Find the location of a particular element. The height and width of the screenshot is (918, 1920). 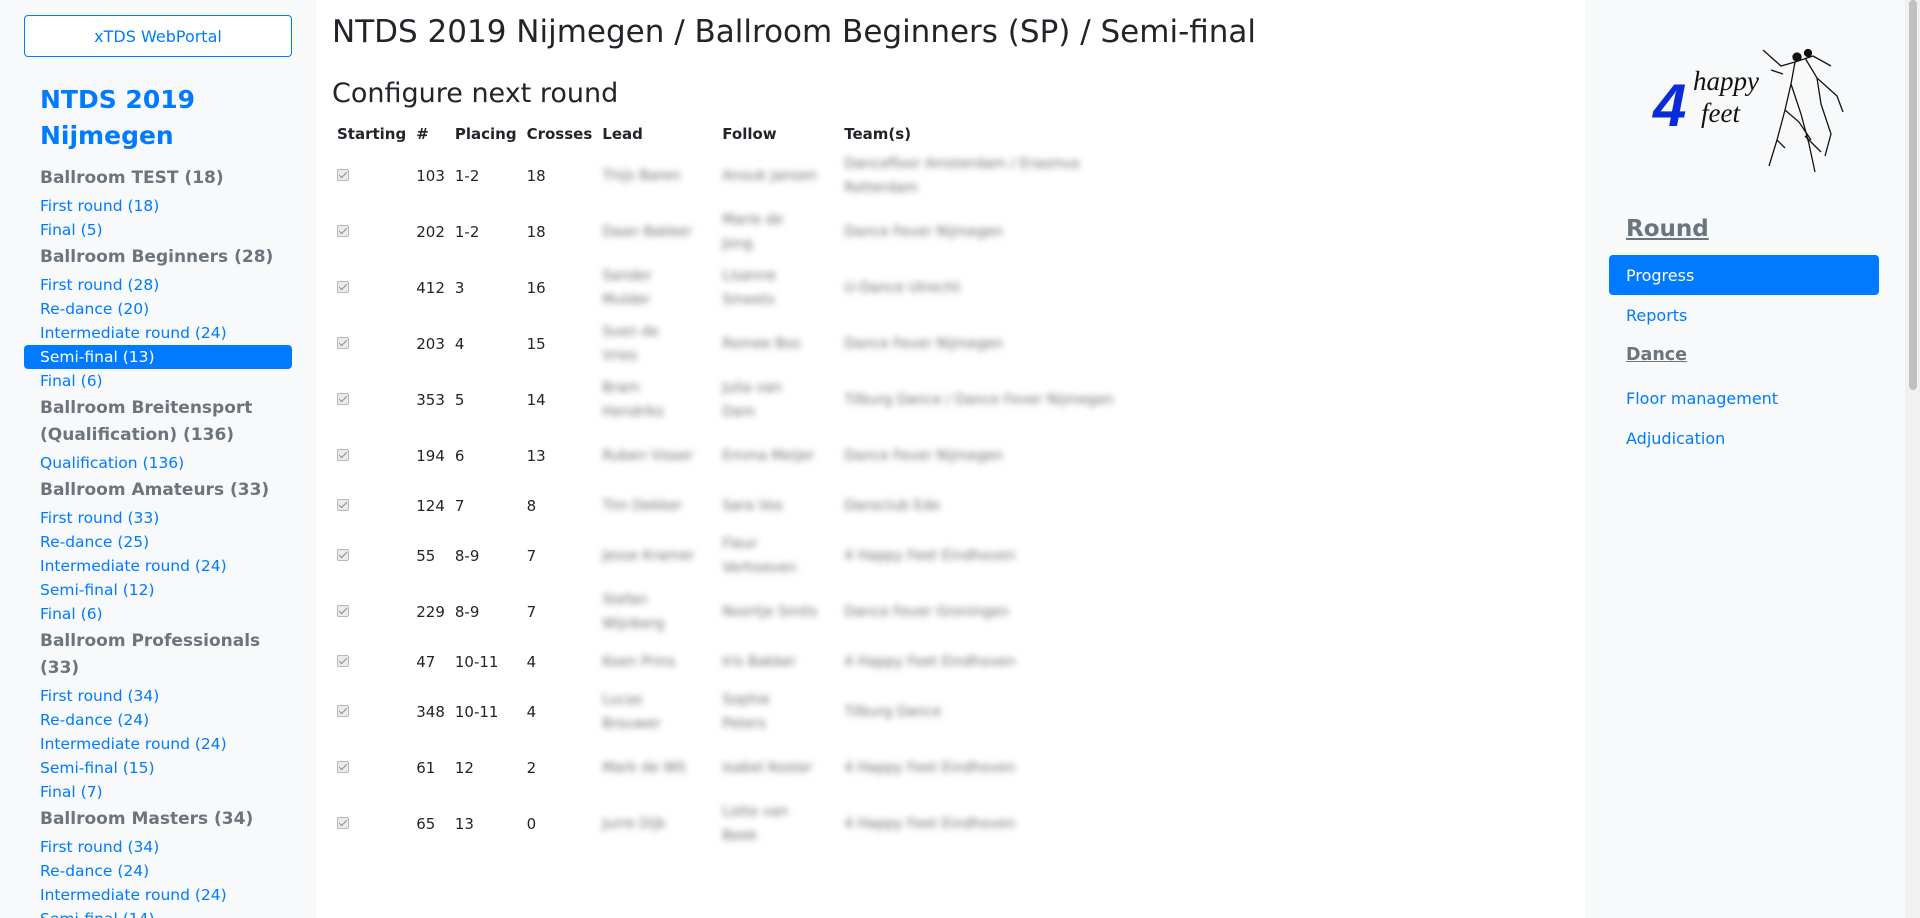

nav-round-link: Re-dance (20) is located at coordinates (158, 309).